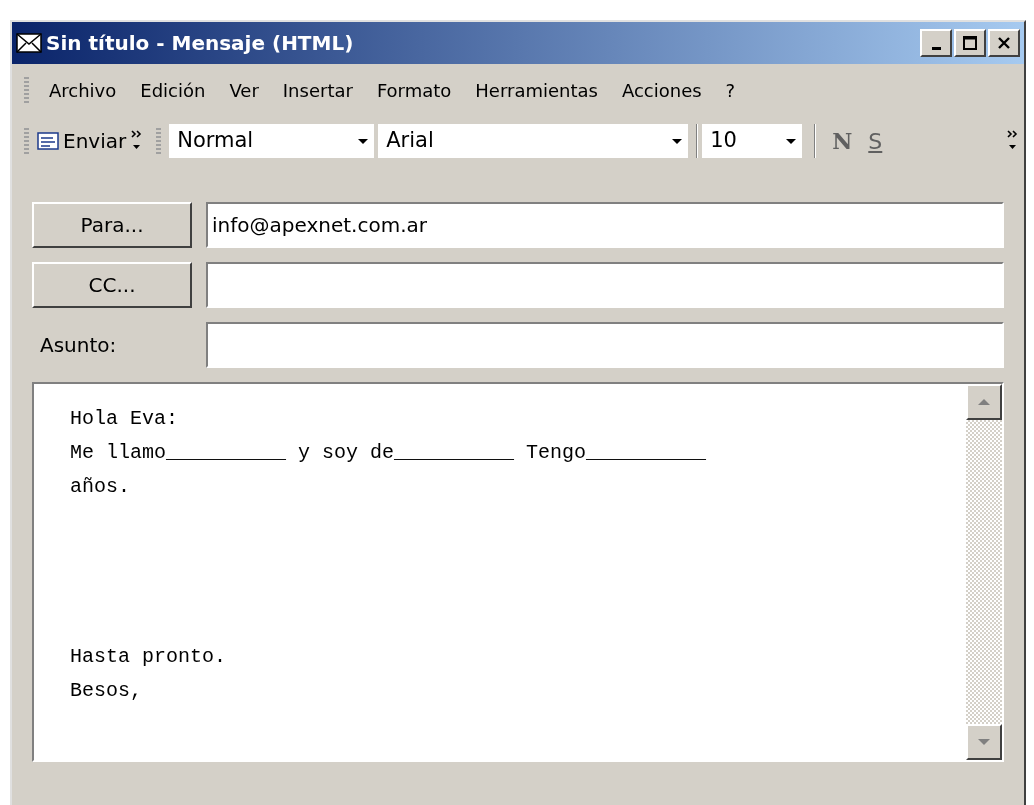 Image resolution: width=1034 pixels, height=805 pixels. Describe the element at coordinates (83, 90) in the screenshot. I see `menu-item: Archivo` at that location.